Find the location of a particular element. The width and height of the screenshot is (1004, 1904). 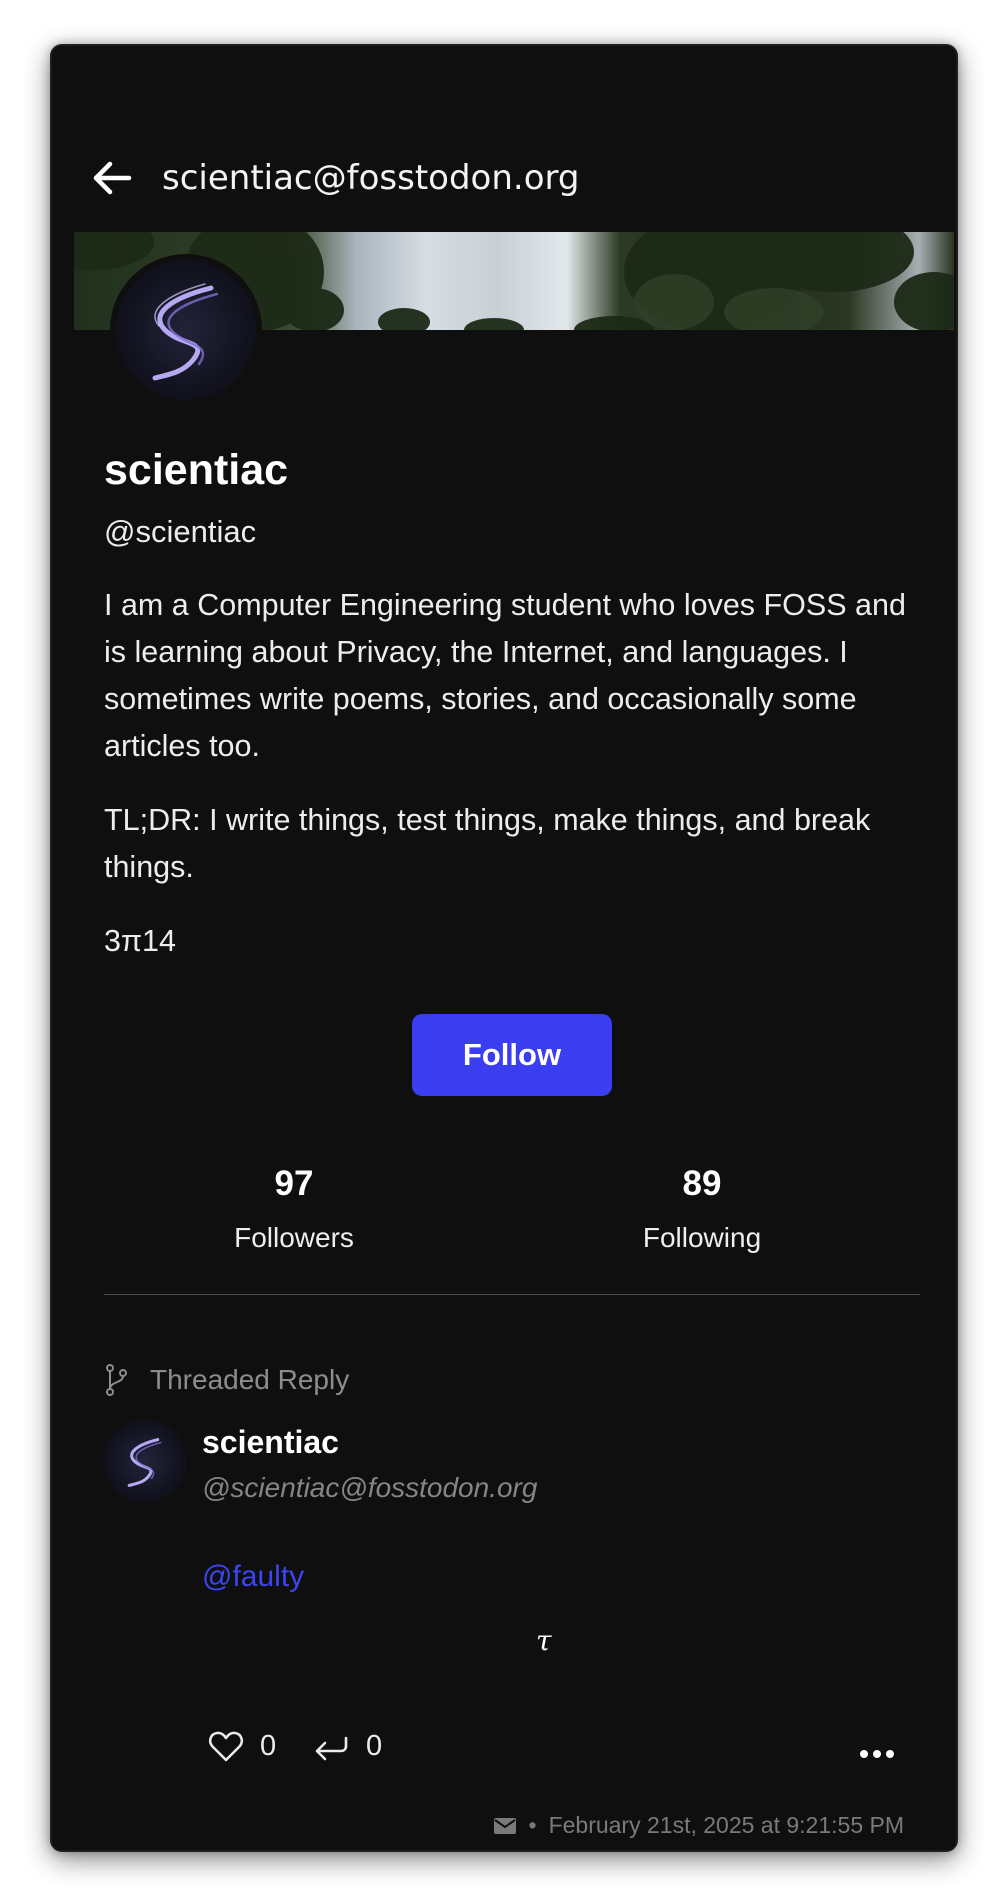

more-horizontal-icon is located at coordinates (877, 1754).